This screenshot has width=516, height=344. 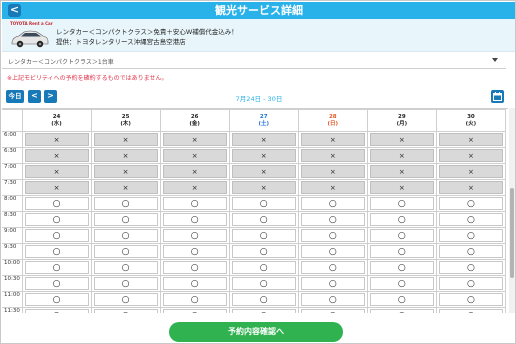 What do you see at coordinates (512, 233) in the screenshot?
I see `scrollbar-thumb` at bounding box center [512, 233].